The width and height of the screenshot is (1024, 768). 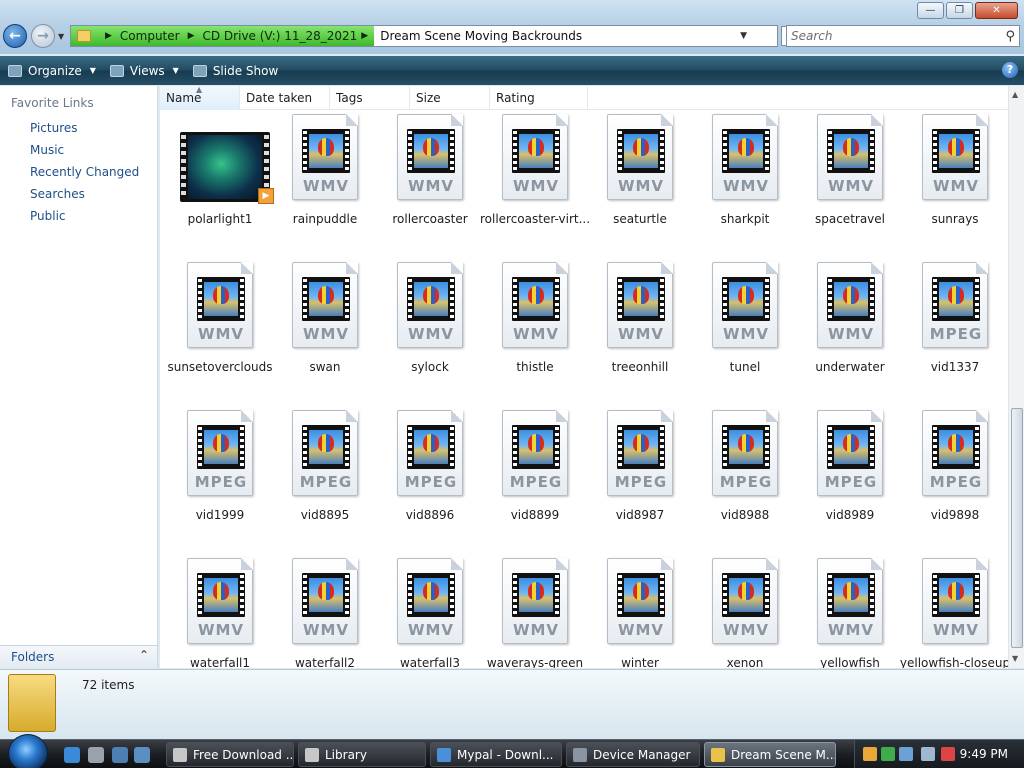 What do you see at coordinates (481, 36) in the screenshot?
I see `breadcrumb-current-folder: Dream Scene Moving Backrounds` at bounding box center [481, 36].